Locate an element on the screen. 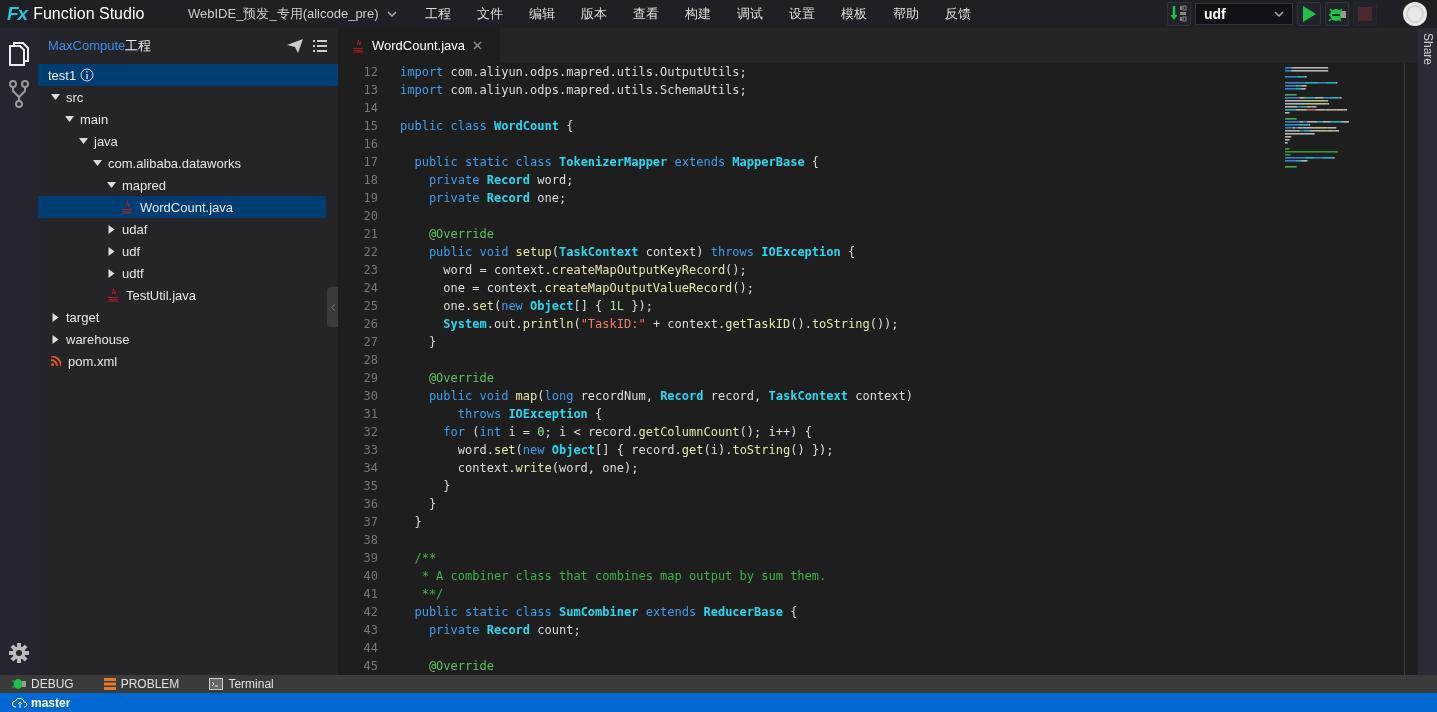 Image resolution: width=1437 pixels, height=712 pixels. settings-icon is located at coordinates (19, 653).